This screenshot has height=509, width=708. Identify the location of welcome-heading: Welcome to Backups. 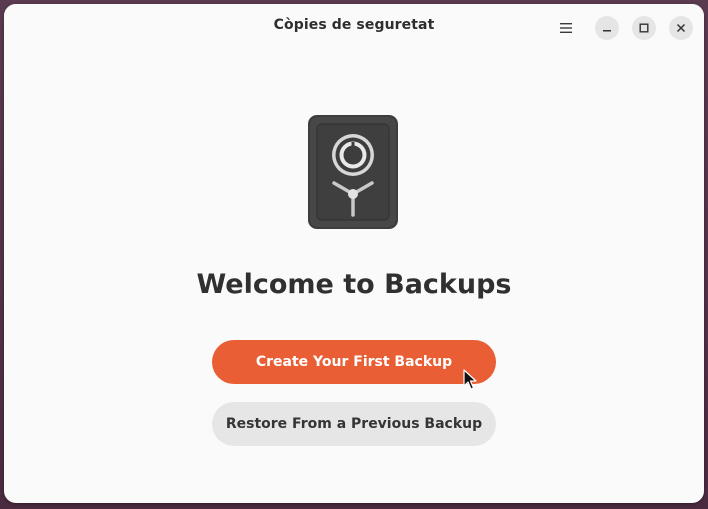
(354, 284).